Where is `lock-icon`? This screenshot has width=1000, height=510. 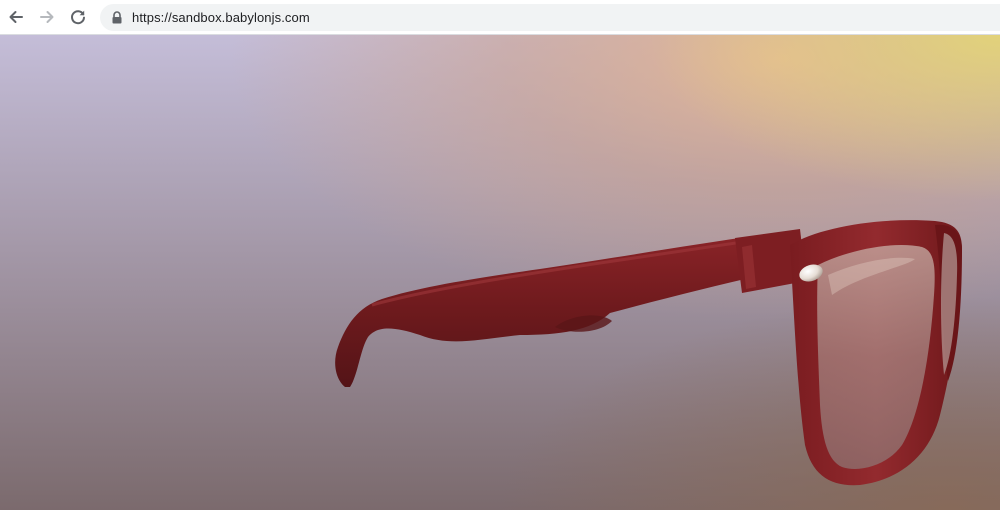 lock-icon is located at coordinates (117, 17).